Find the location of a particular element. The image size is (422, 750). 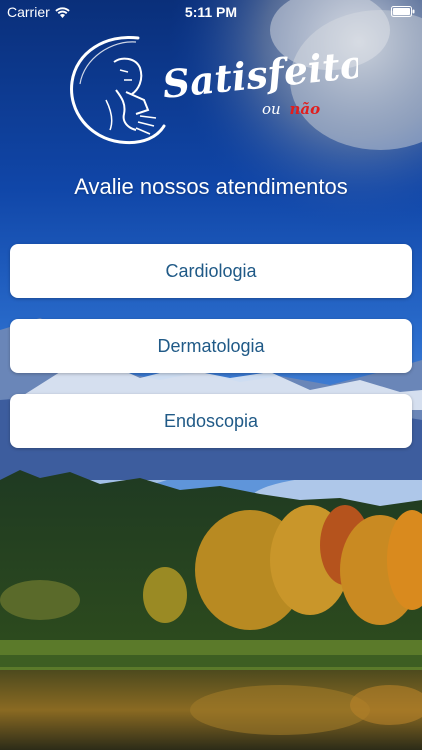

status-time: 5:11 PM is located at coordinates (211, 12).